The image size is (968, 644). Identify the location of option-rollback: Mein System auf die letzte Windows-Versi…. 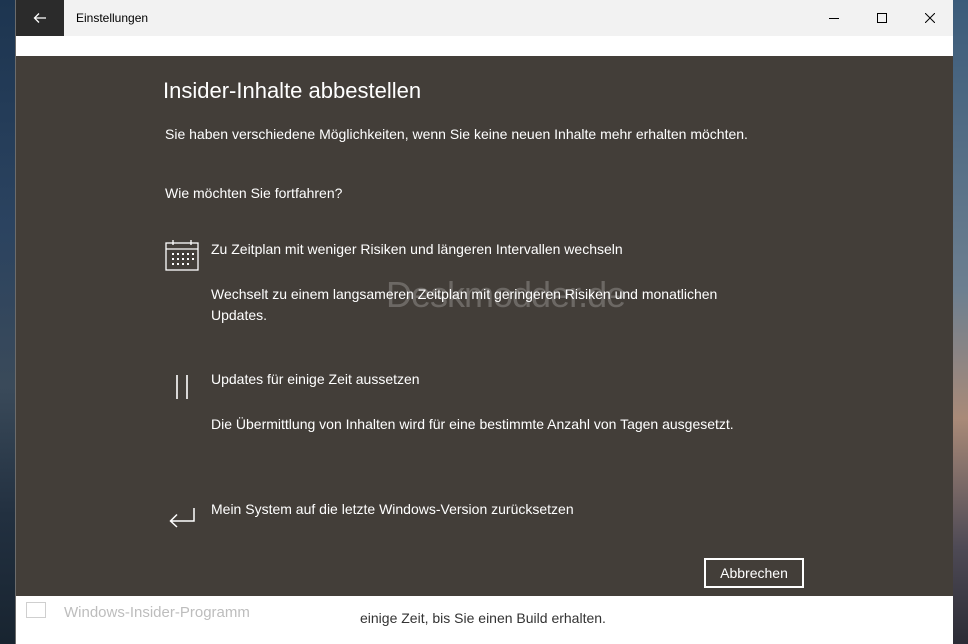
(392, 509).